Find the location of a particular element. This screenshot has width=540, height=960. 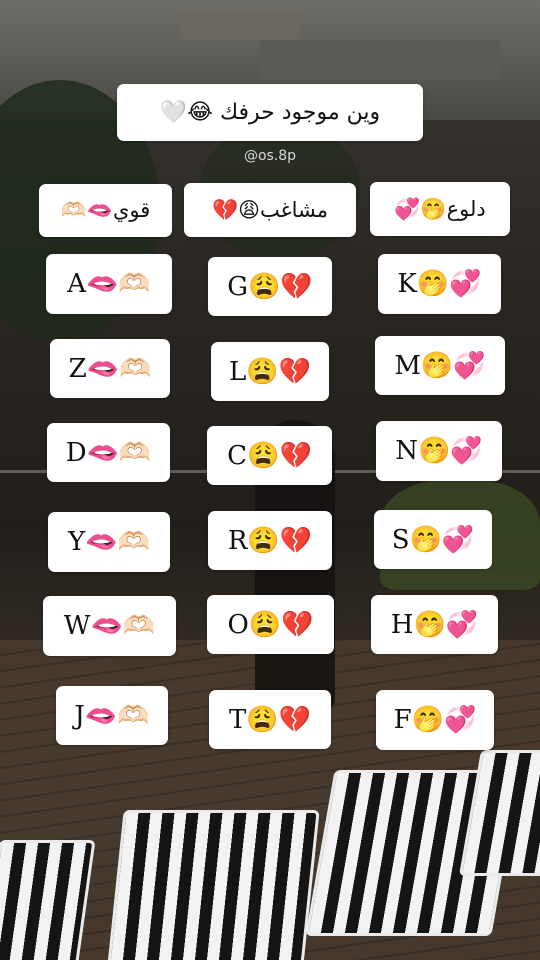

letter-card: Y🫦🫶🏻 is located at coordinates (109, 542).